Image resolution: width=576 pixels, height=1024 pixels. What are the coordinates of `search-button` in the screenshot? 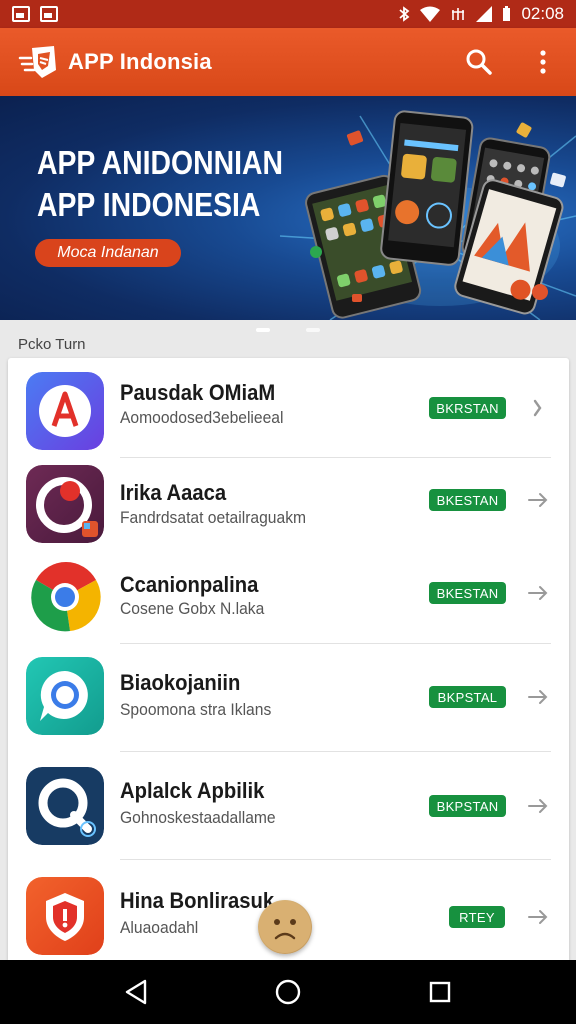 It's located at (479, 62).